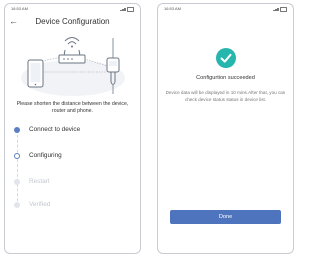 Image resolution: width=320 pixels, height=255 pixels. Describe the element at coordinates (72, 56) in the screenshot. I see `router-icon` at that location.